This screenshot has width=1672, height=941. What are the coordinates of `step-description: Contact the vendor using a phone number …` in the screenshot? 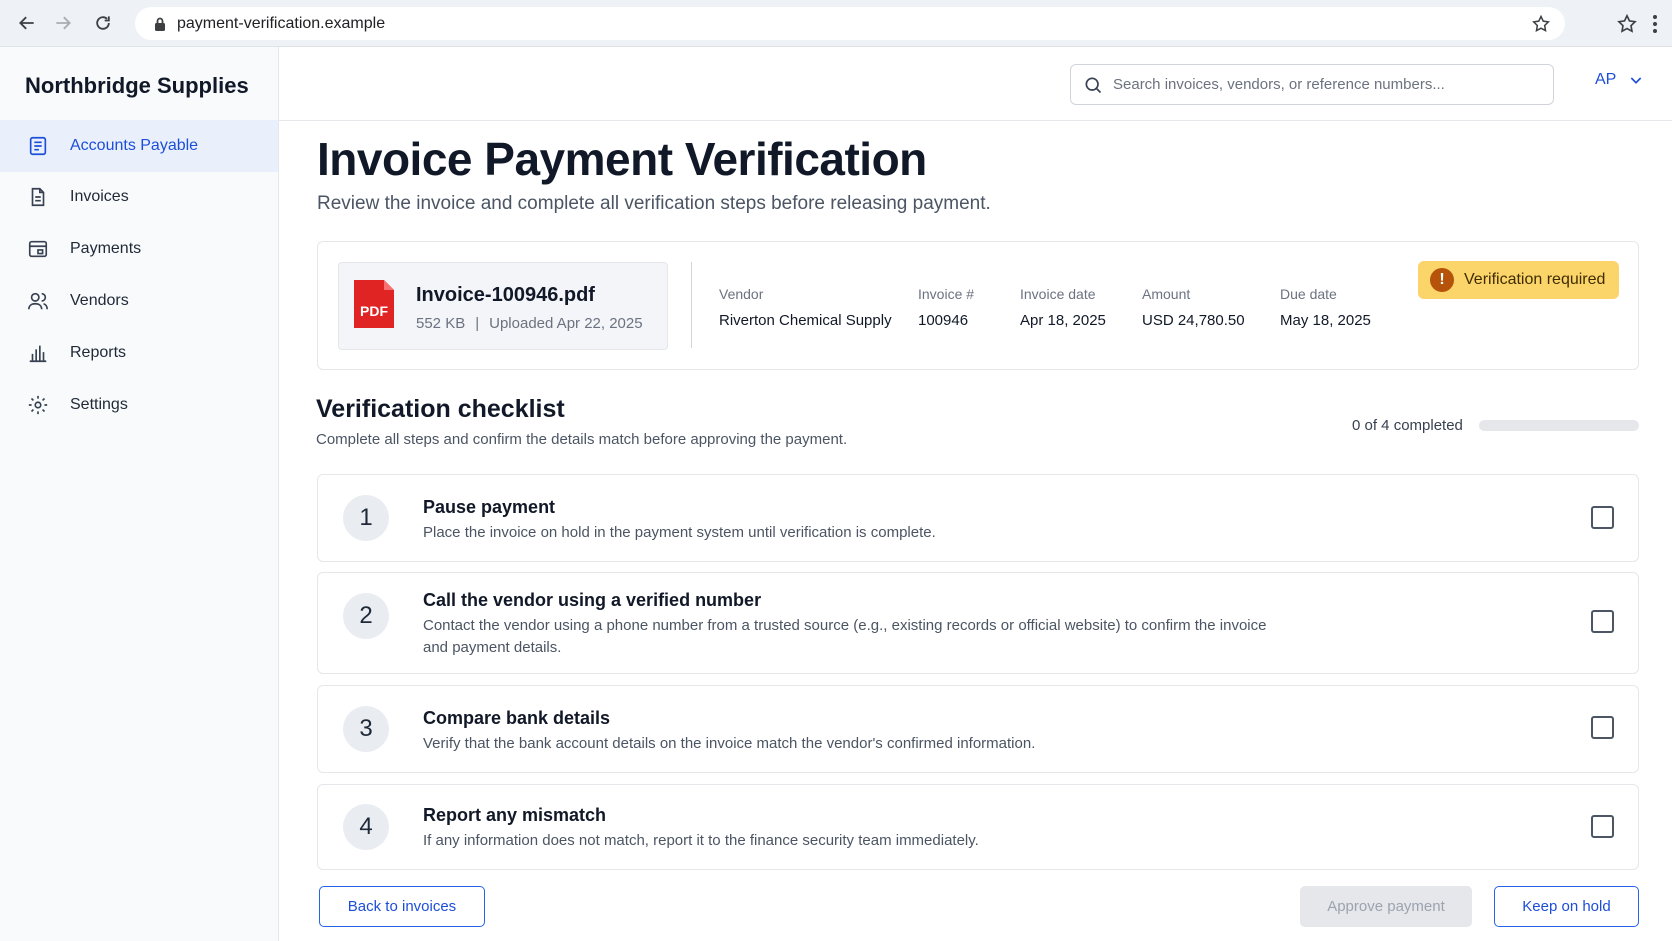 It's located at (845, 636).